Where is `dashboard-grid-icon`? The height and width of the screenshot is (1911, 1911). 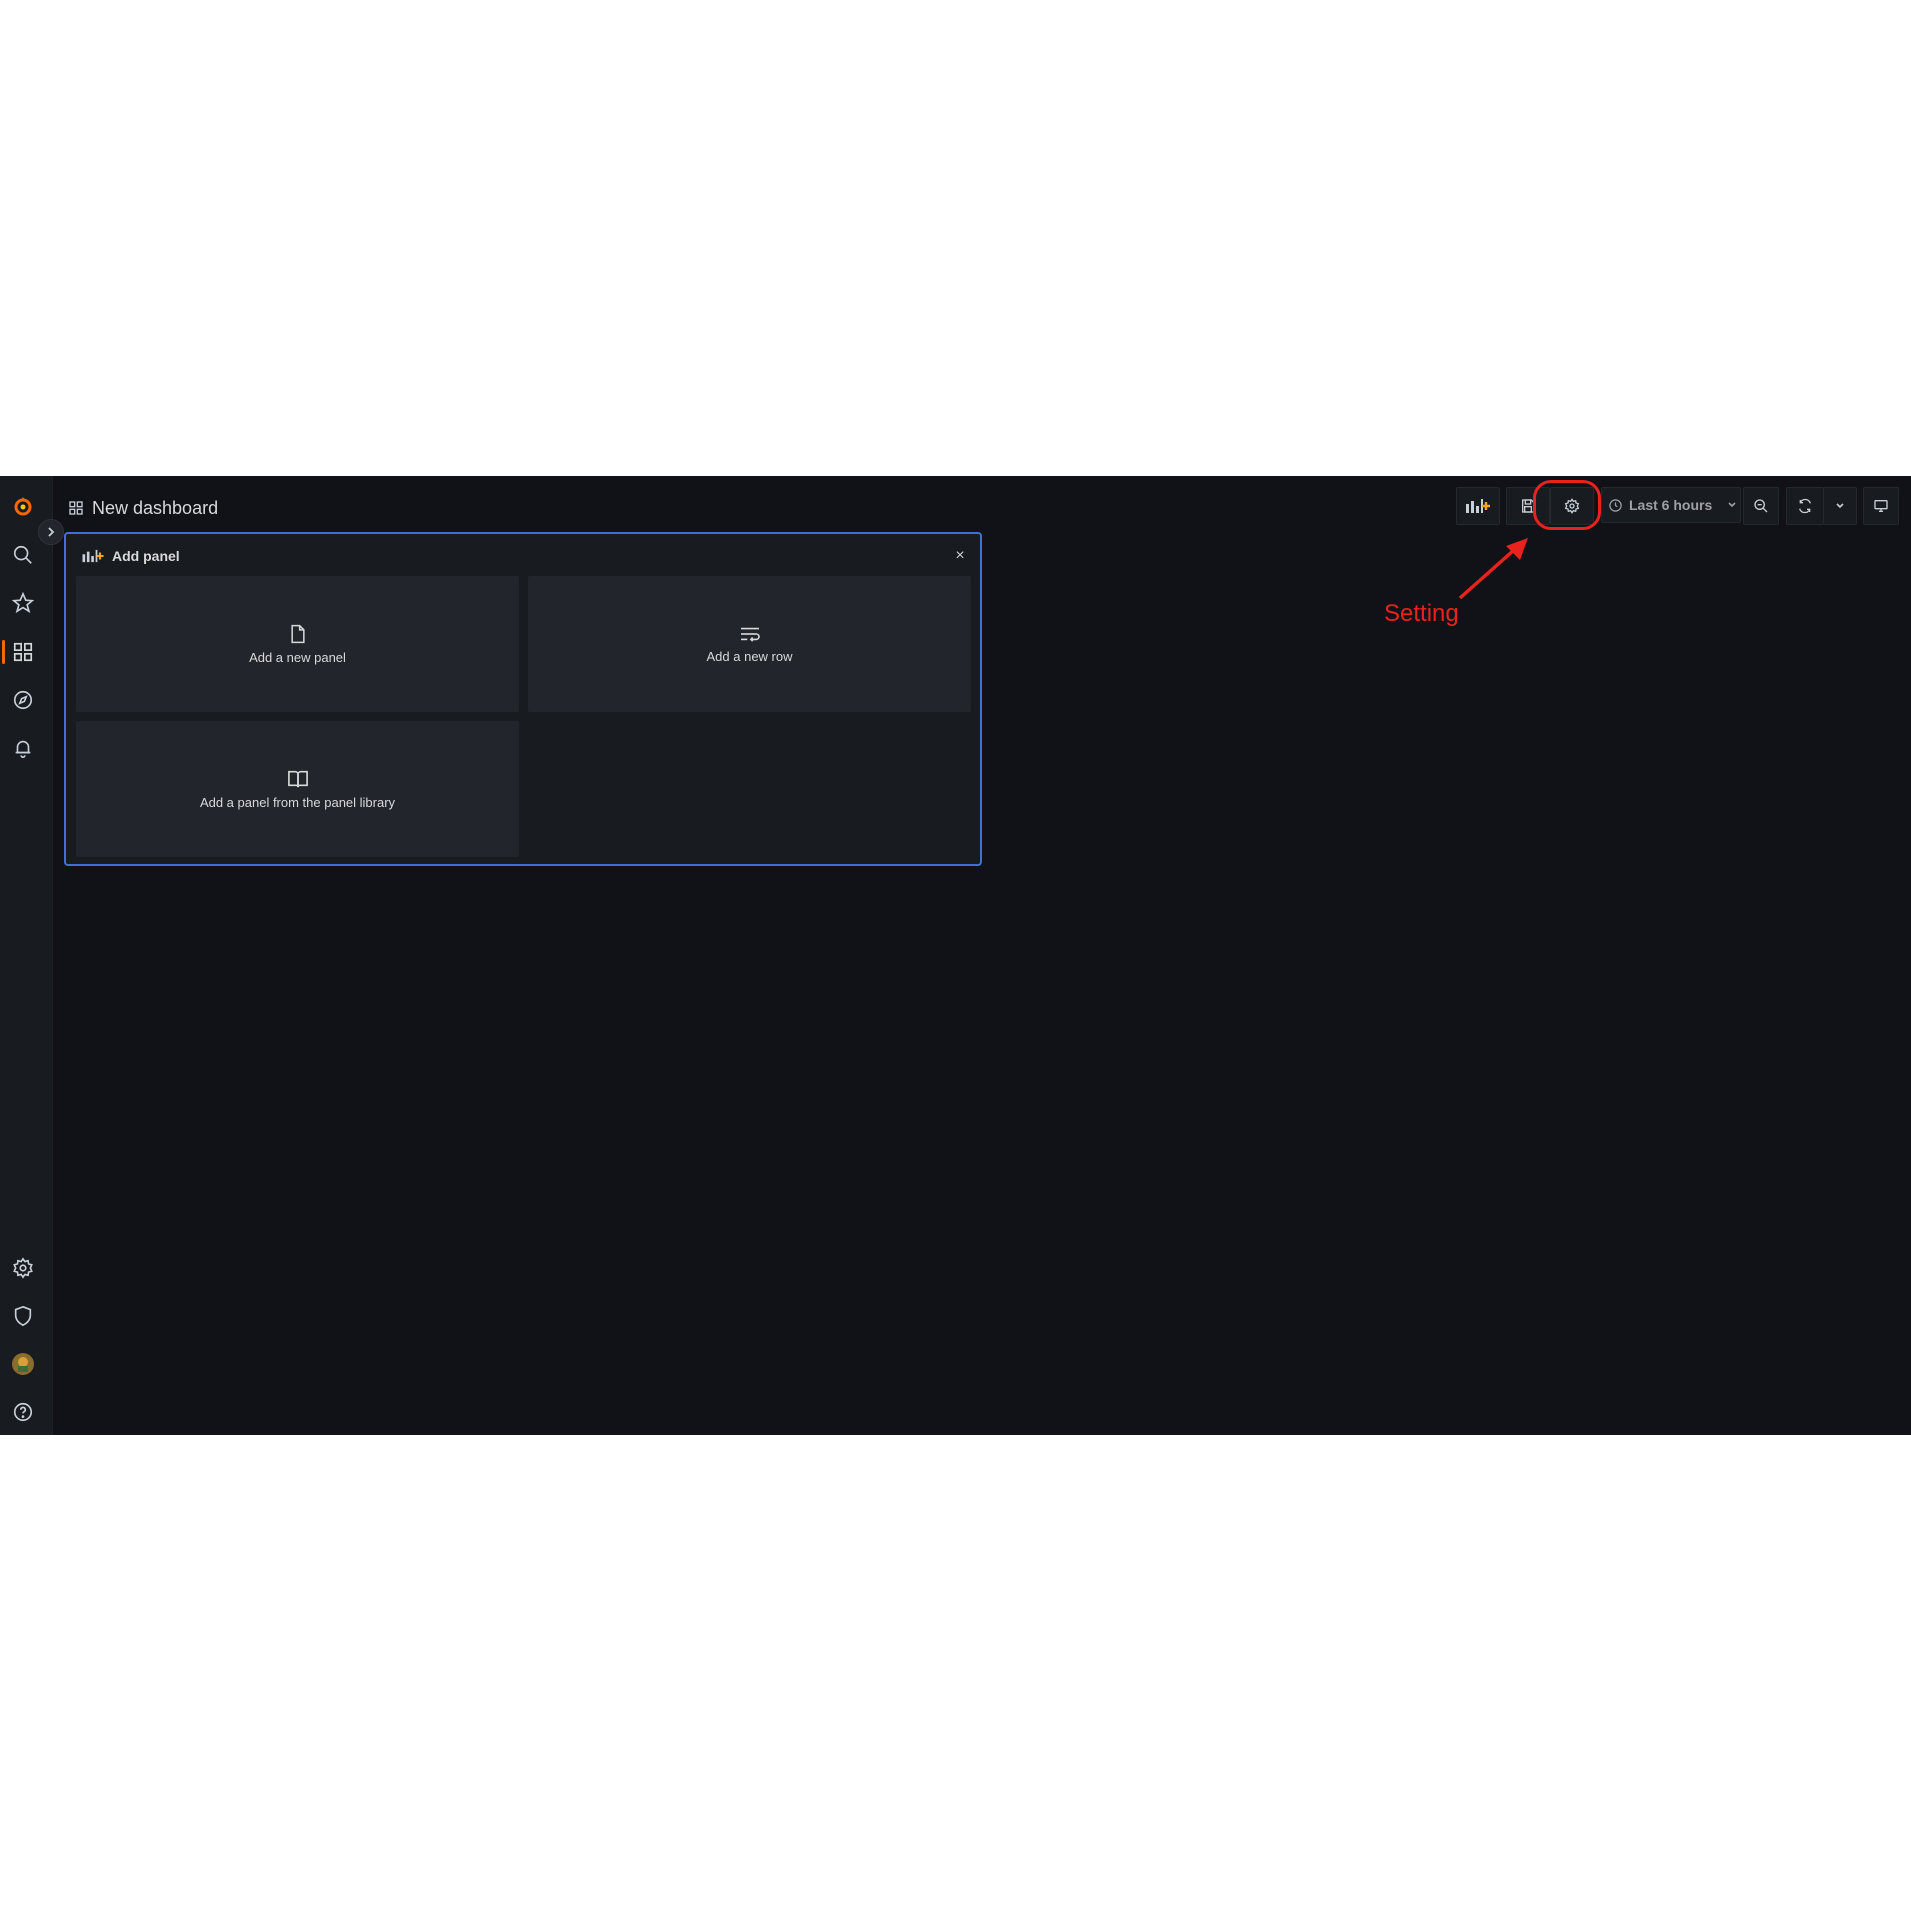 dashboard-grid-icon is located at coordinates (76, 508).